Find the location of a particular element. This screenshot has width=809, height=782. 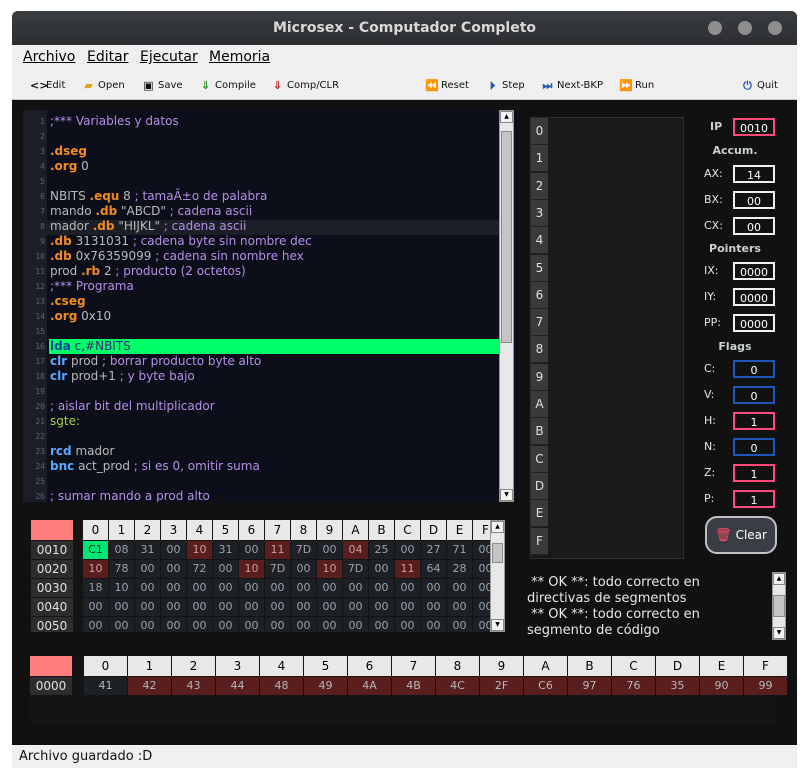

maximize-button is located at coordinates (745, 28).